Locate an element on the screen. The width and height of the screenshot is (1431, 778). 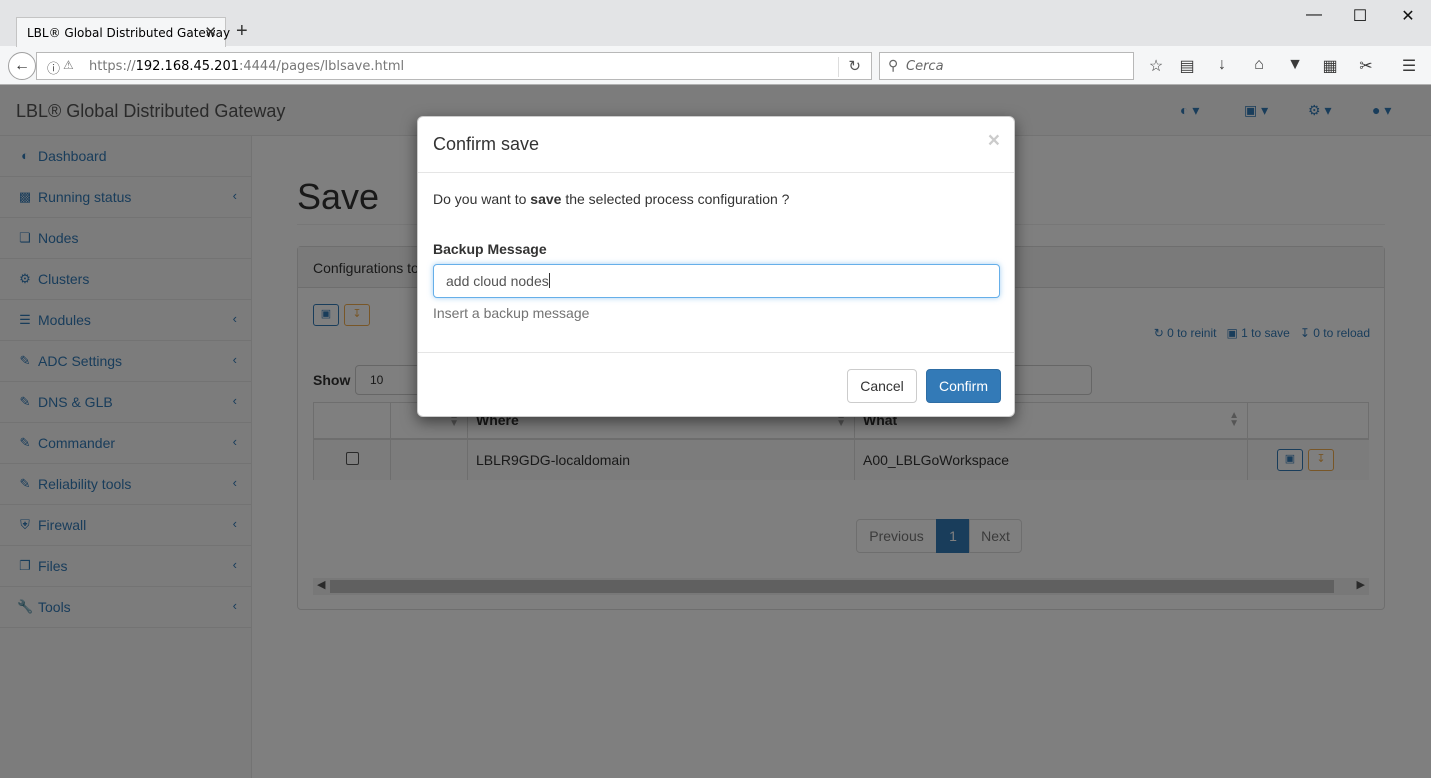
info-icon: ⓘ is located at coordinates (53, 67).